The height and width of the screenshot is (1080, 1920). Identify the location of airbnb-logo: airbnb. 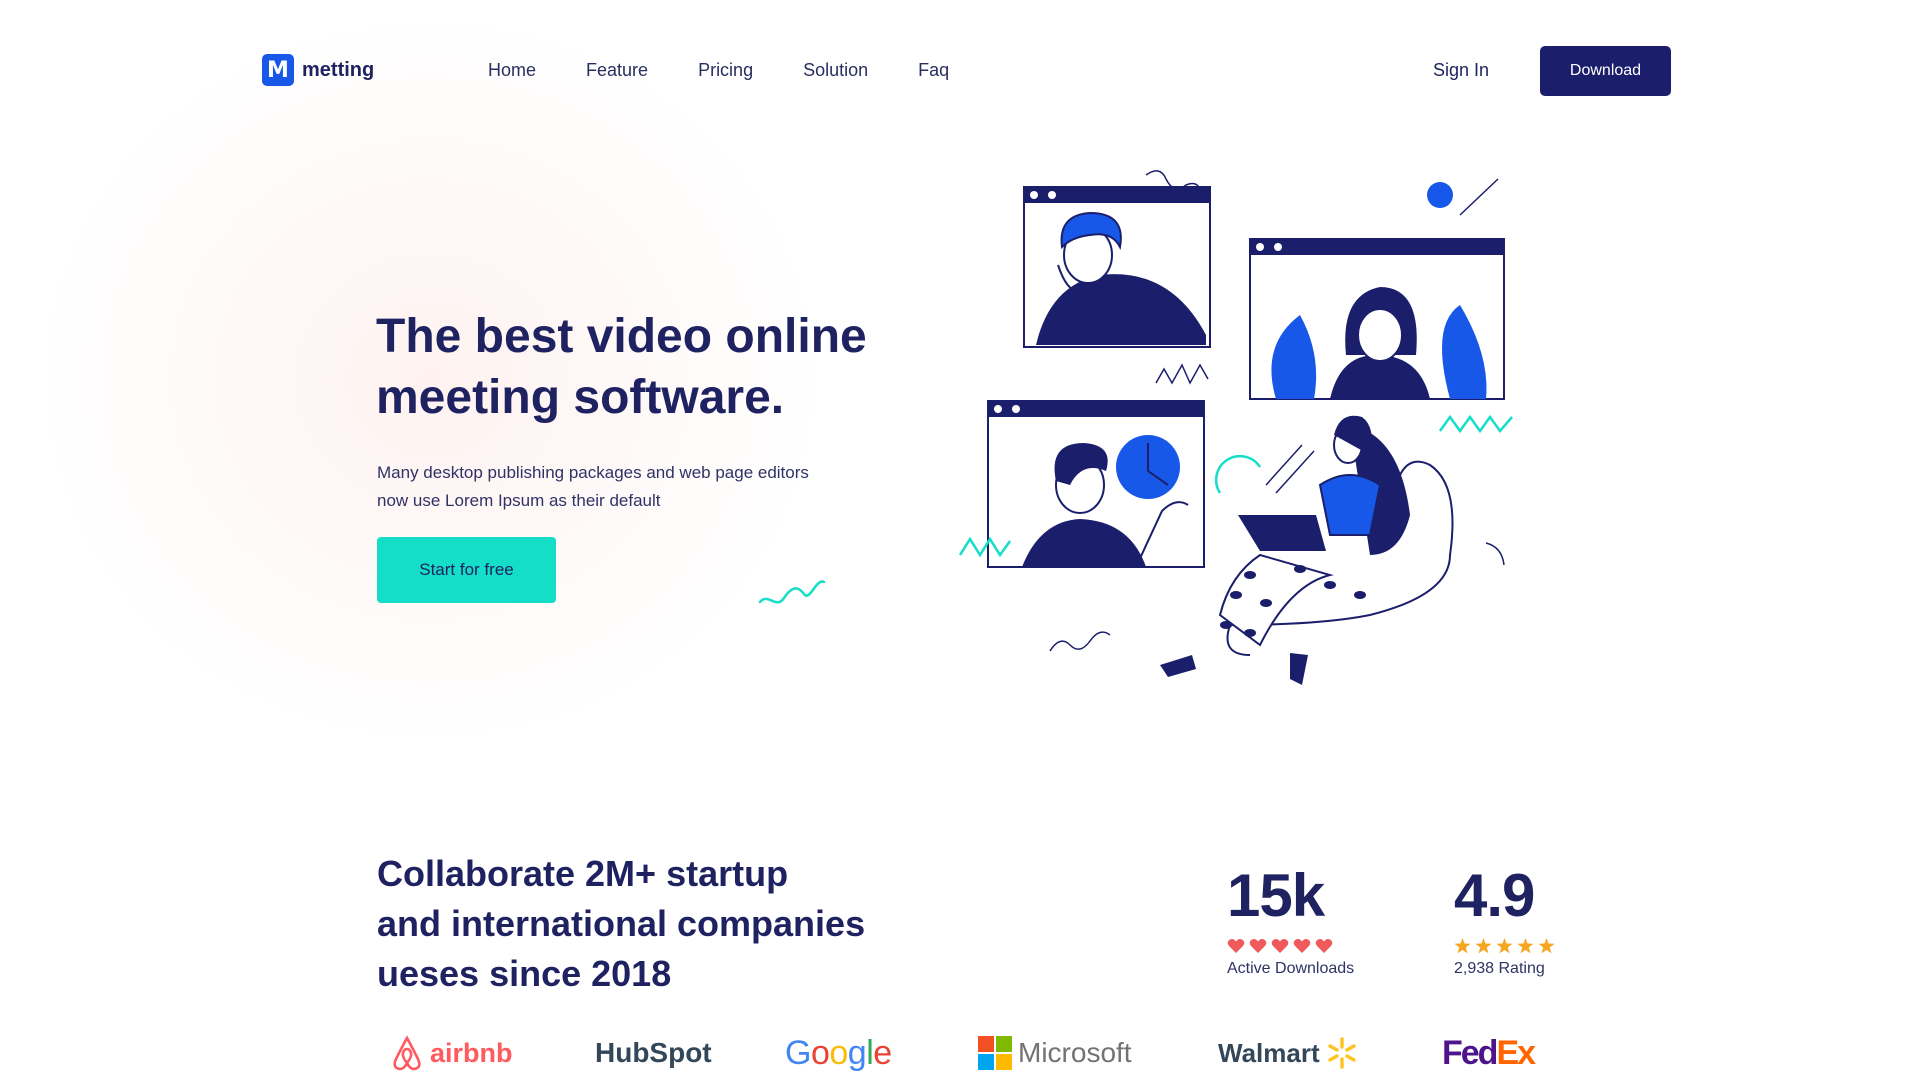
(451, 1053).